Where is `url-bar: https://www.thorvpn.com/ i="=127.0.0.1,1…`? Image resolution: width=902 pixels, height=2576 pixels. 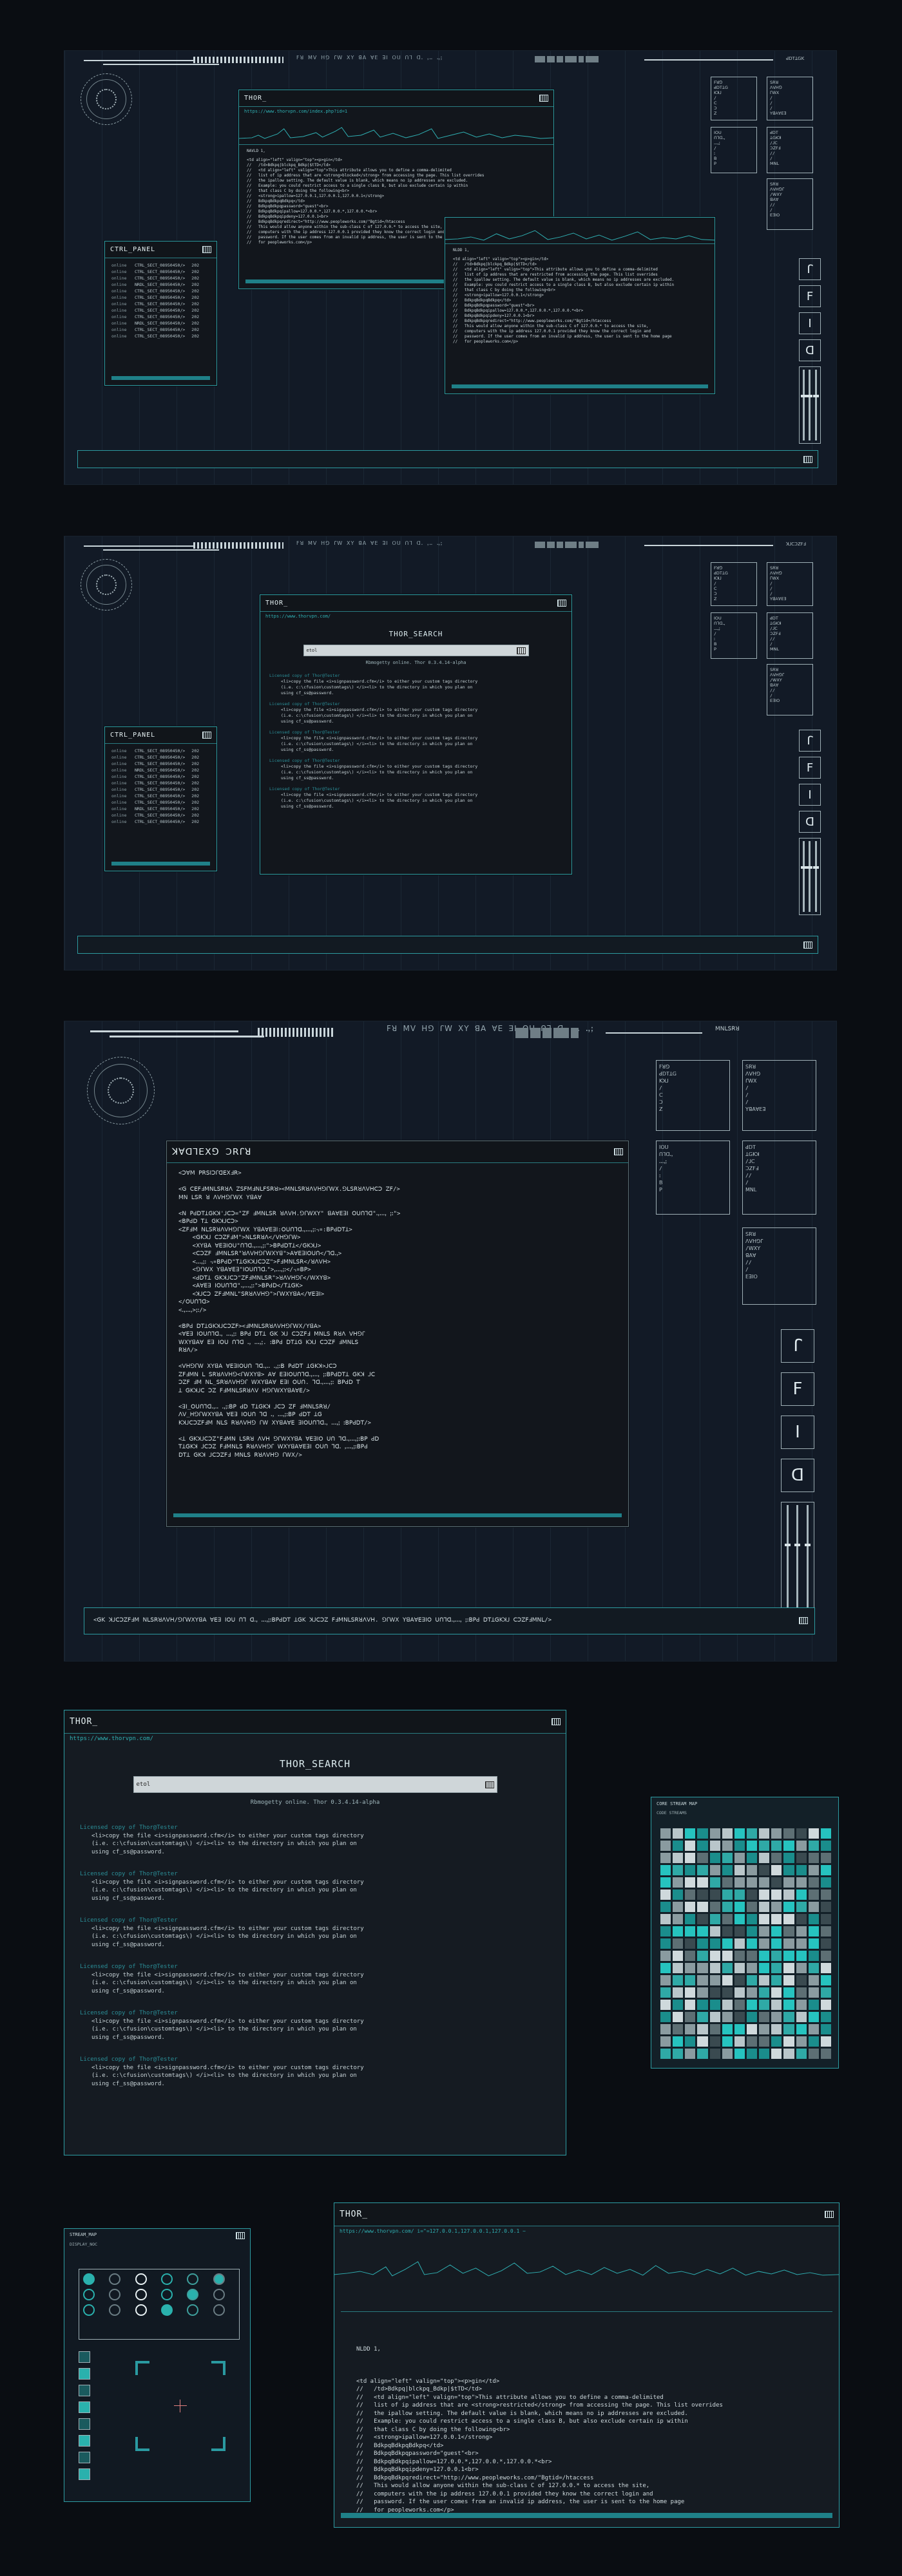 url-bar: https://www.thorvpn.com/ i="=127.0.0.1,1… is located at coordinates (586, 2231).